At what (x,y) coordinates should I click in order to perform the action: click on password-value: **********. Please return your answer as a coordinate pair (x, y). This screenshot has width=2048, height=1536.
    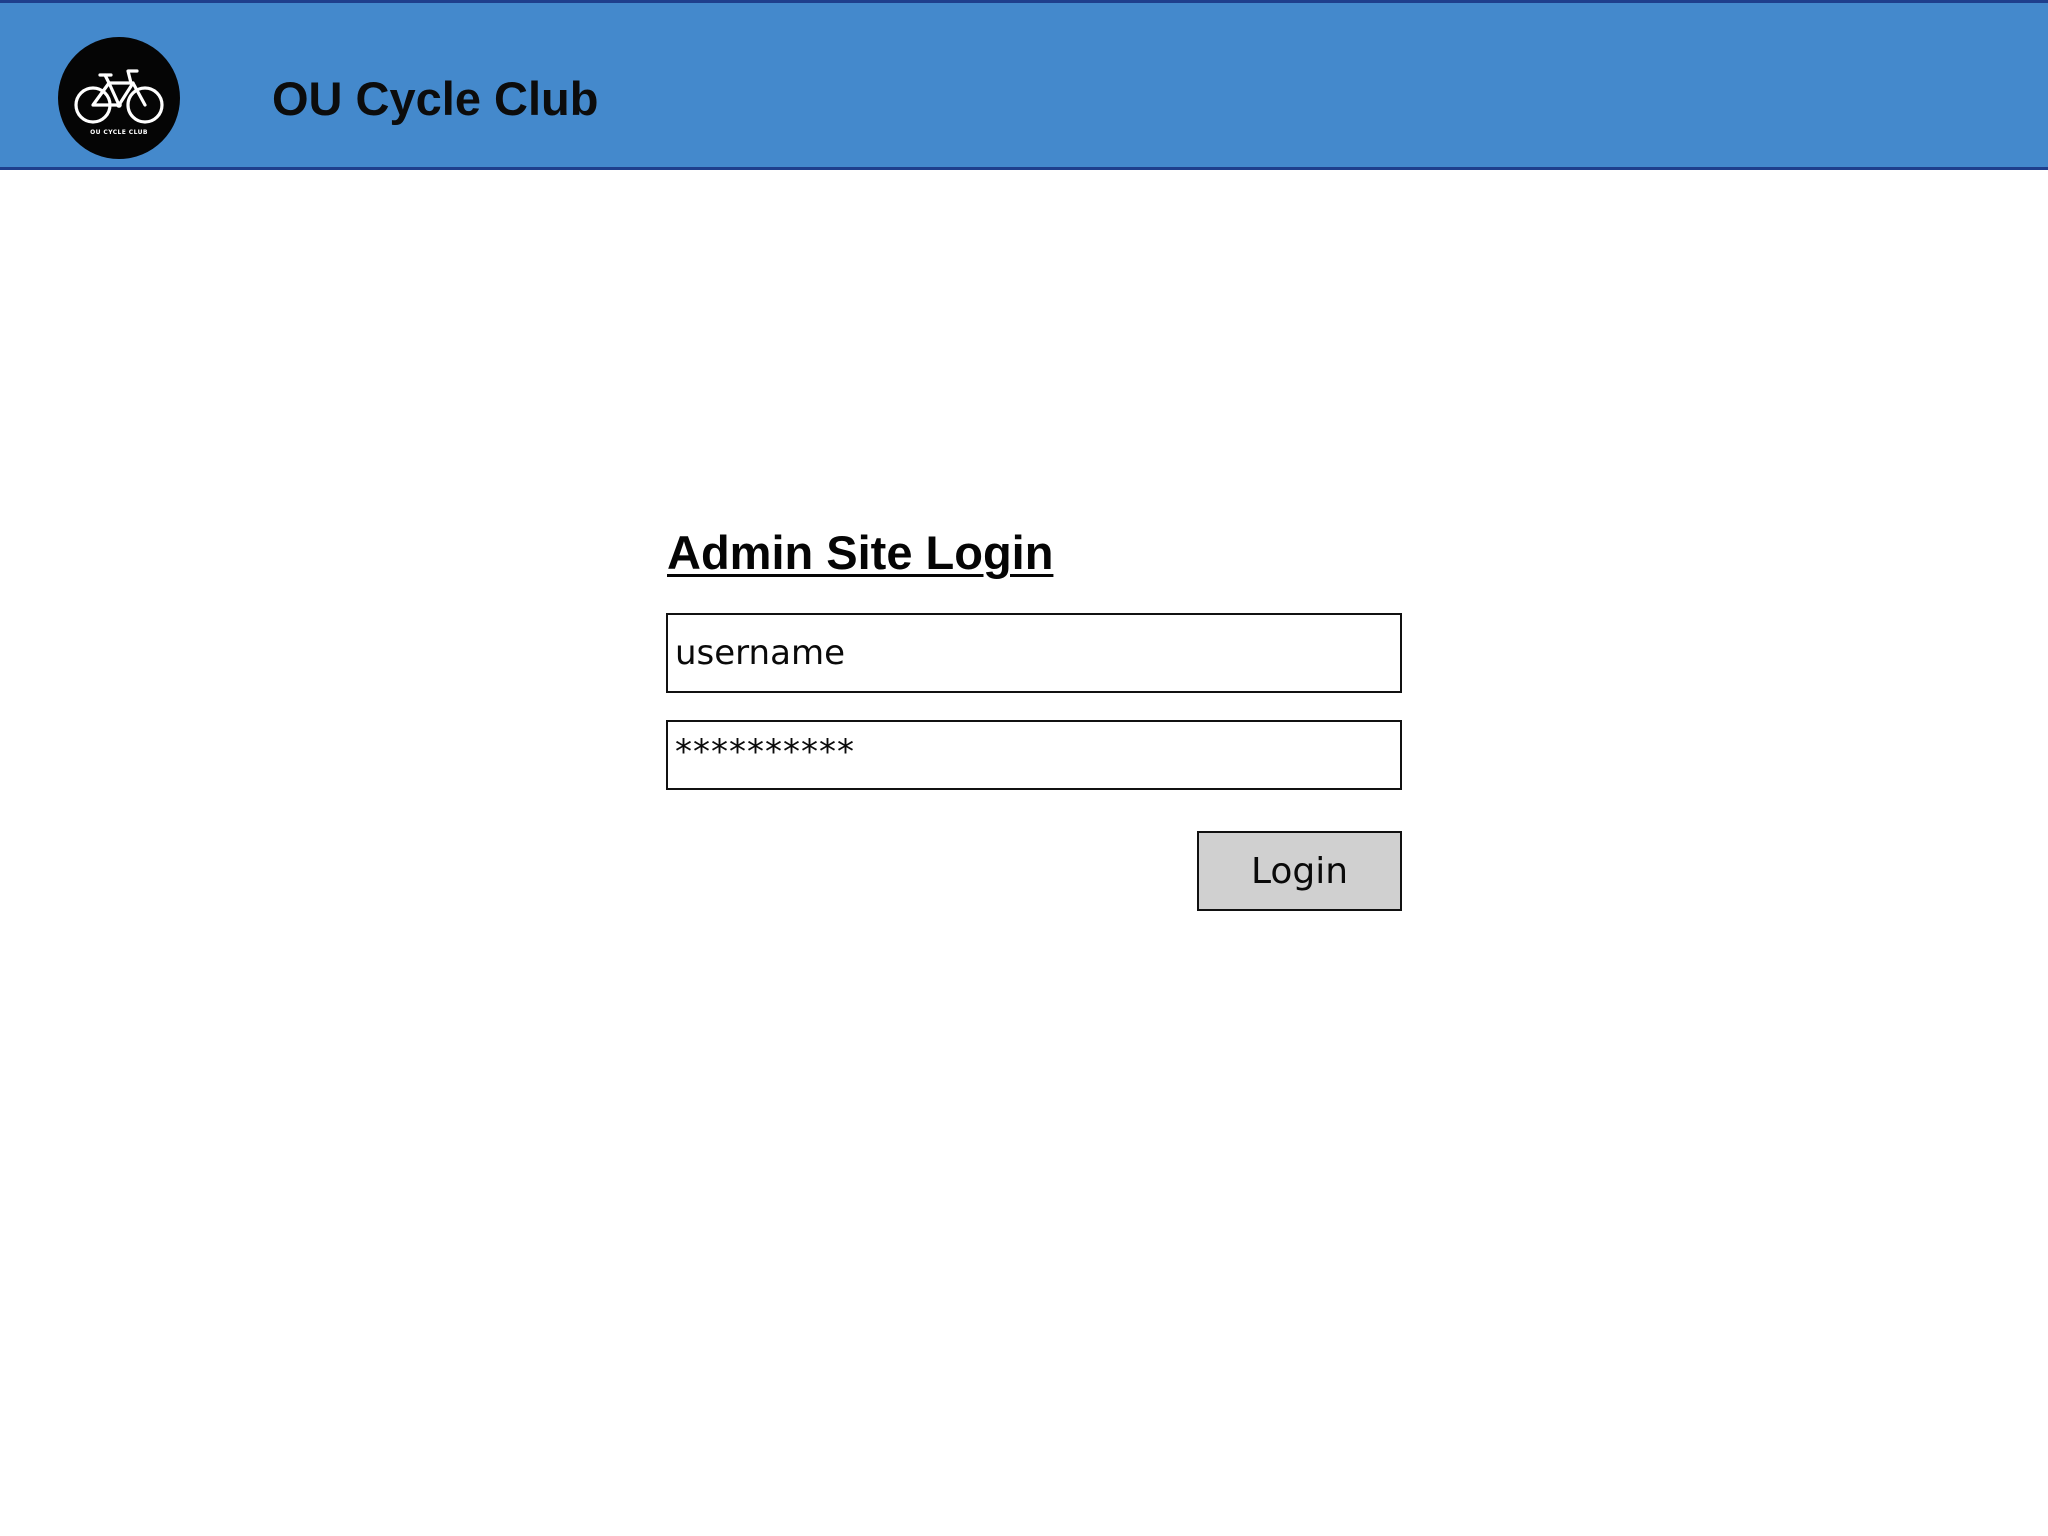
    Looking at the image, I should click on (765, 752).